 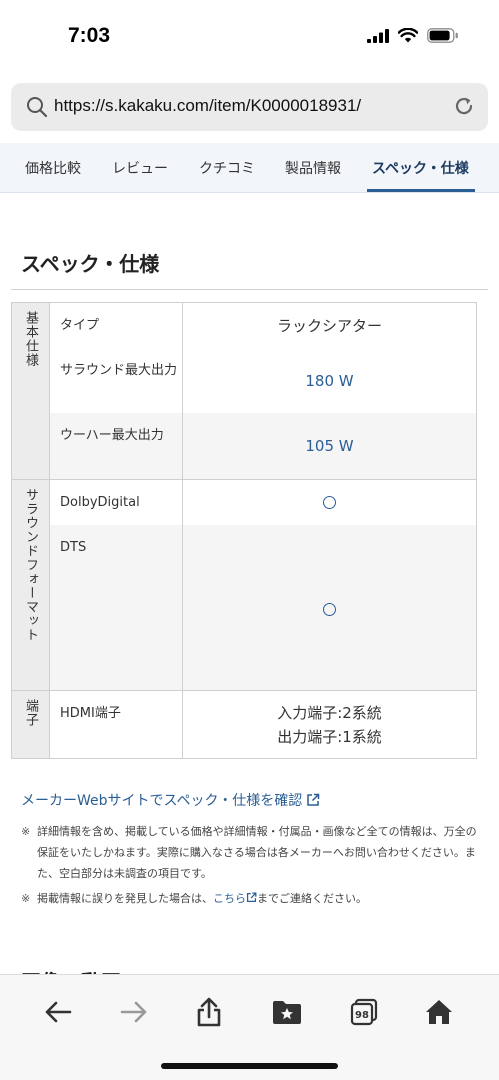 What do you see at coordinates (330, 446) in the screenshot?
I see `spec-value: 105 W` at bounding box center [330, 446].